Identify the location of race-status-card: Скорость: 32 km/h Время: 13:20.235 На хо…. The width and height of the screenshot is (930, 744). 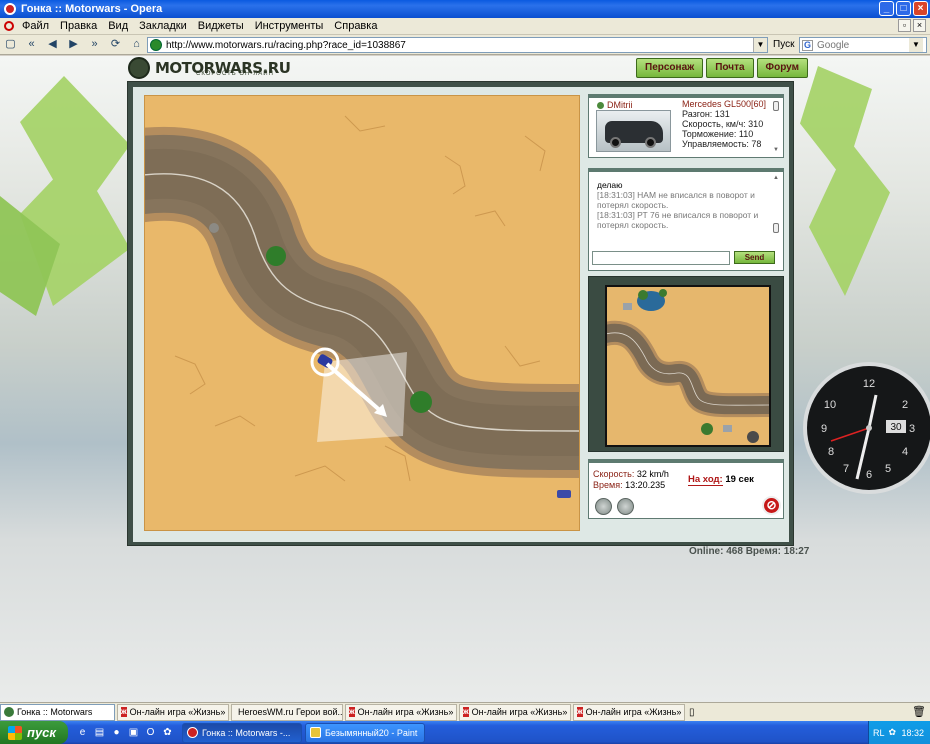
(686, 489).